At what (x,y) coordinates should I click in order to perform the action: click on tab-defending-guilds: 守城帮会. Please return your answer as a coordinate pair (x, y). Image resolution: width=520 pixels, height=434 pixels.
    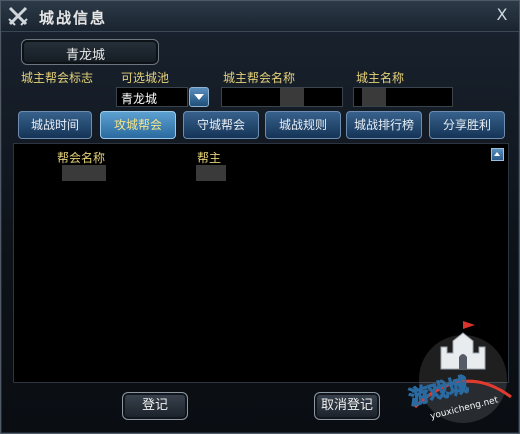
    Looking at the image, I should click on (221, 125).